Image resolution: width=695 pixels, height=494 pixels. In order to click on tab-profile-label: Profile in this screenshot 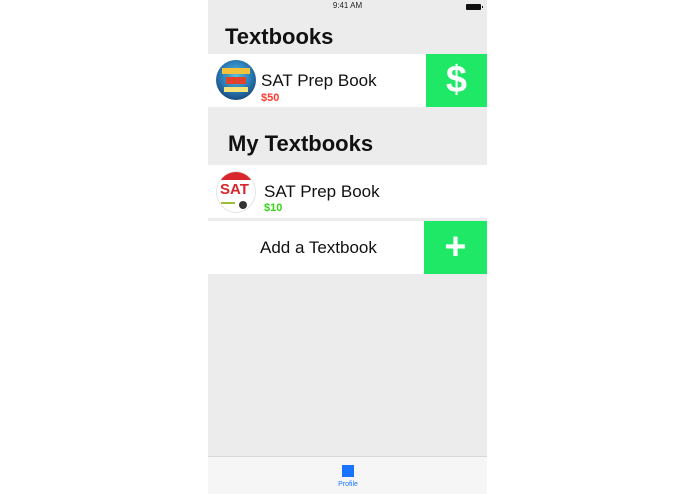, I will do `click(348, 484)`.